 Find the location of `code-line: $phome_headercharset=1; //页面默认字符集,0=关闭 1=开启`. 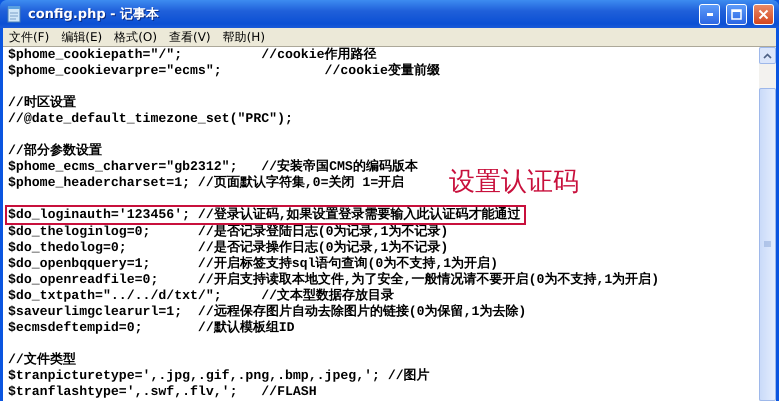

code-line: $phome_headercharset=1; //页面默认字符集,0=关闭 1=开启 is located at coordinates (206, 183).